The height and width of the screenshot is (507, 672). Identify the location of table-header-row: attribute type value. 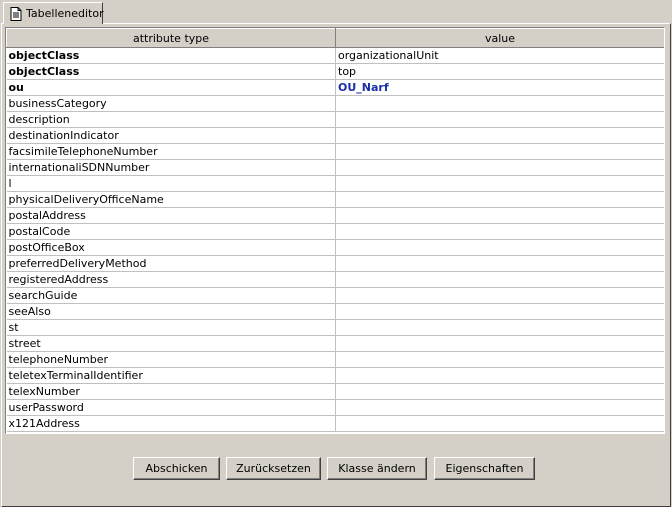
(335, 38).